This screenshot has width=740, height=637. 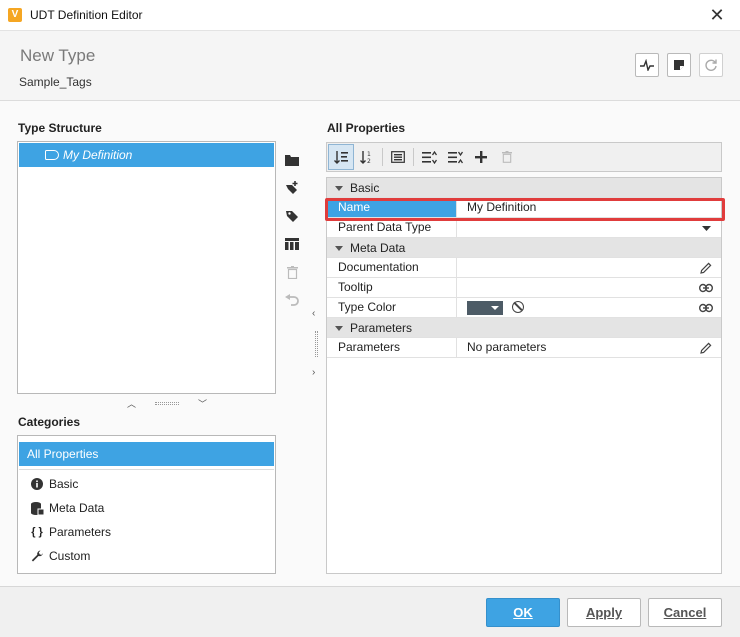 What do you see at coordinates (365, 188) in the screenshot?
I see `group-label: Basic` at bounding box center [365, 188].